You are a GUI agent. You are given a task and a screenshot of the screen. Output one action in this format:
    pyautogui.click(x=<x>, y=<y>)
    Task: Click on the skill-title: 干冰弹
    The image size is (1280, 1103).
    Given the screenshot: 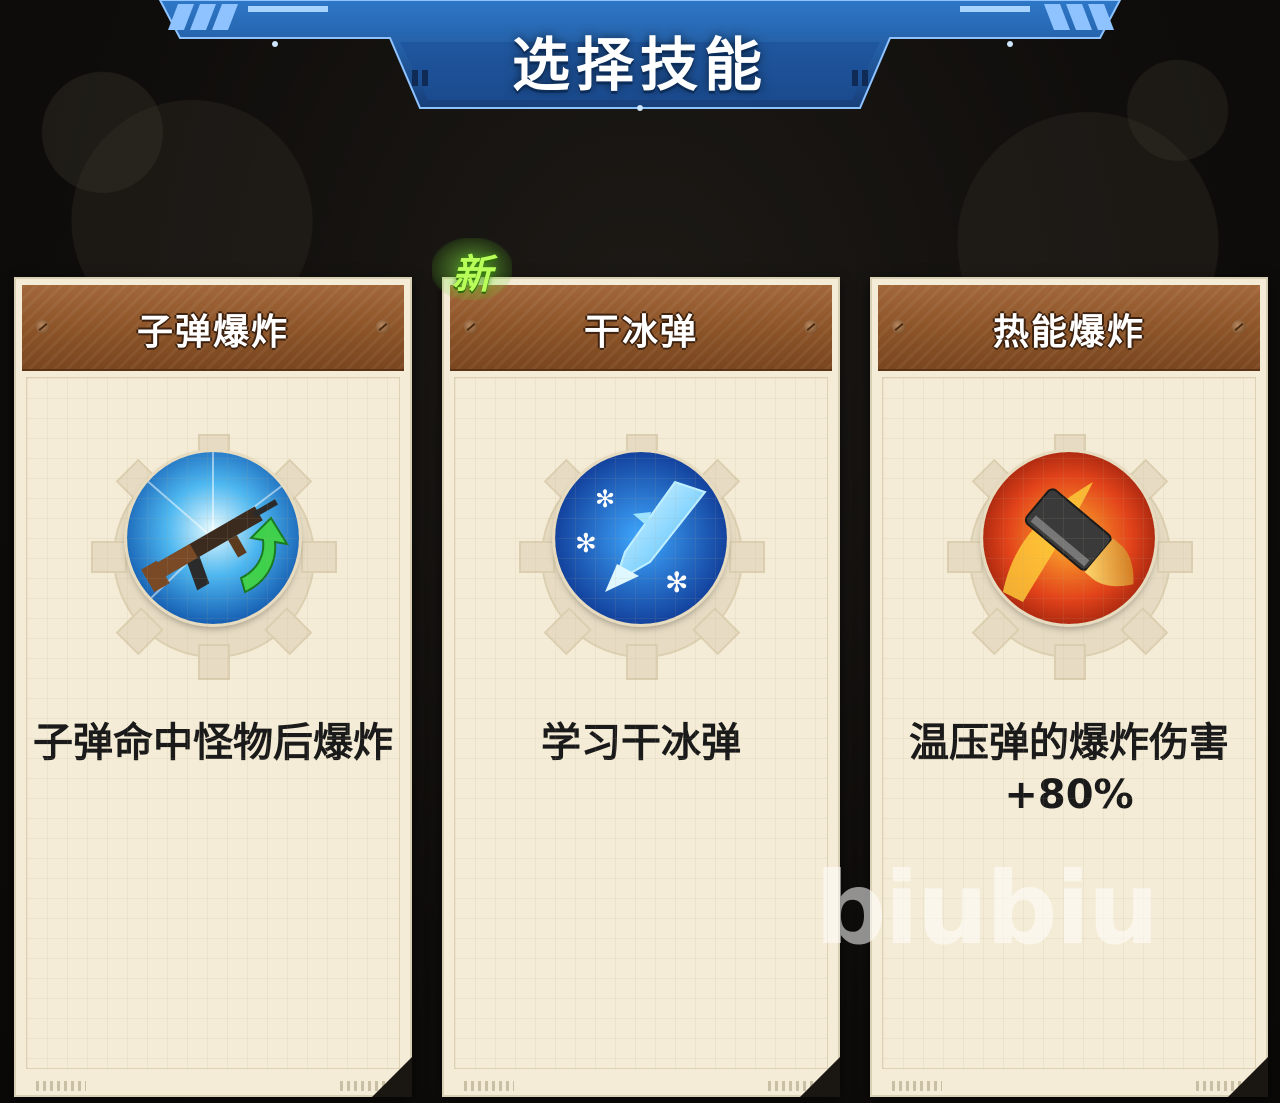 What is the action you would take?
    pyautogui.click(x=640, y=332)
    